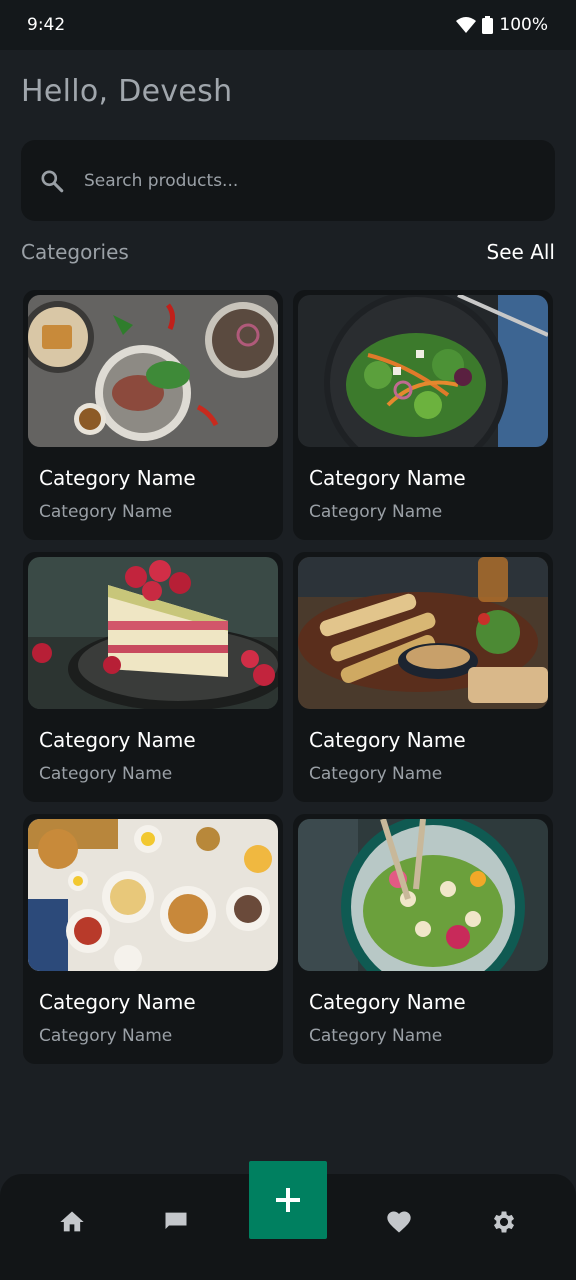  I want to click on categories-header: Categories See All, so click(288, 252).